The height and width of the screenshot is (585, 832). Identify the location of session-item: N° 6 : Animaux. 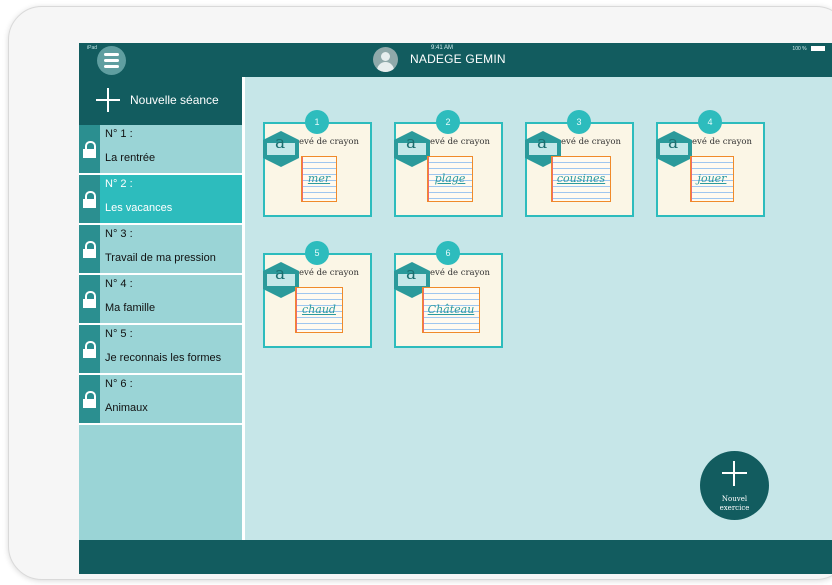
(160, 400).